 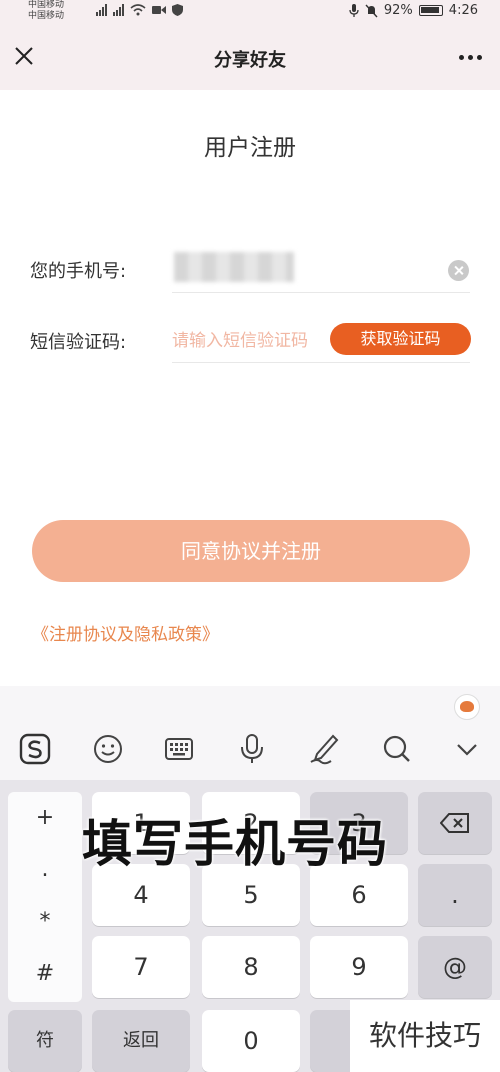 I want to click on key-0: 0, so click(x=251, y=1041).